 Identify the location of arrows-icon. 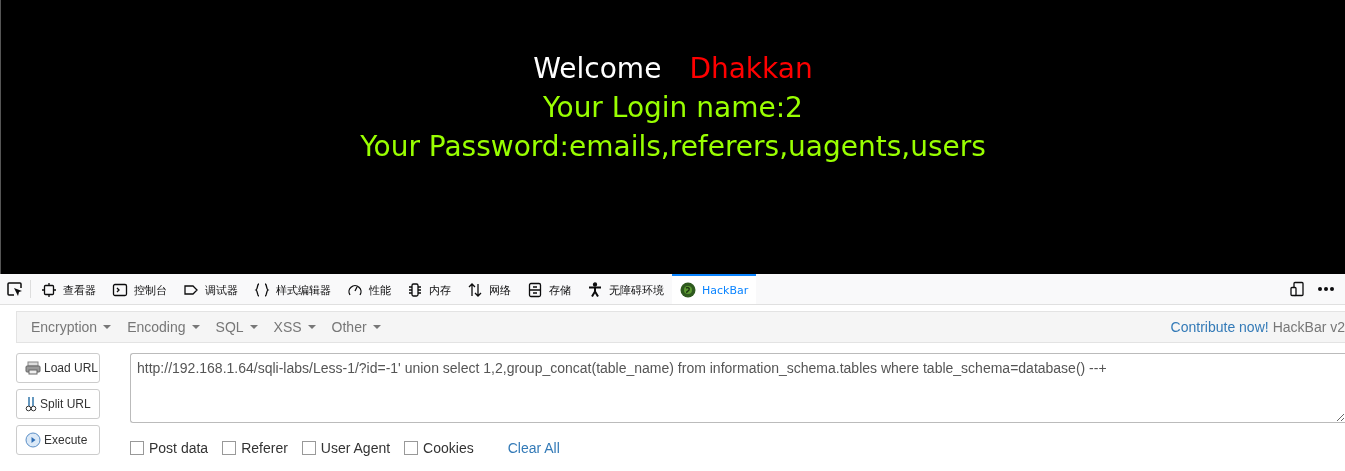
(475, 290).